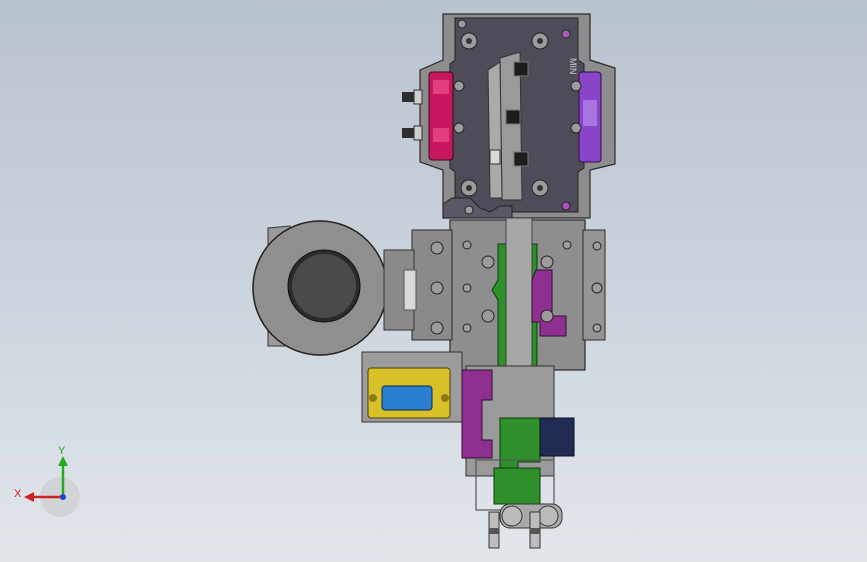  Describe the element at coordinates (18, 494) in the screenshot. I see `triad-x-label: X` at that location.